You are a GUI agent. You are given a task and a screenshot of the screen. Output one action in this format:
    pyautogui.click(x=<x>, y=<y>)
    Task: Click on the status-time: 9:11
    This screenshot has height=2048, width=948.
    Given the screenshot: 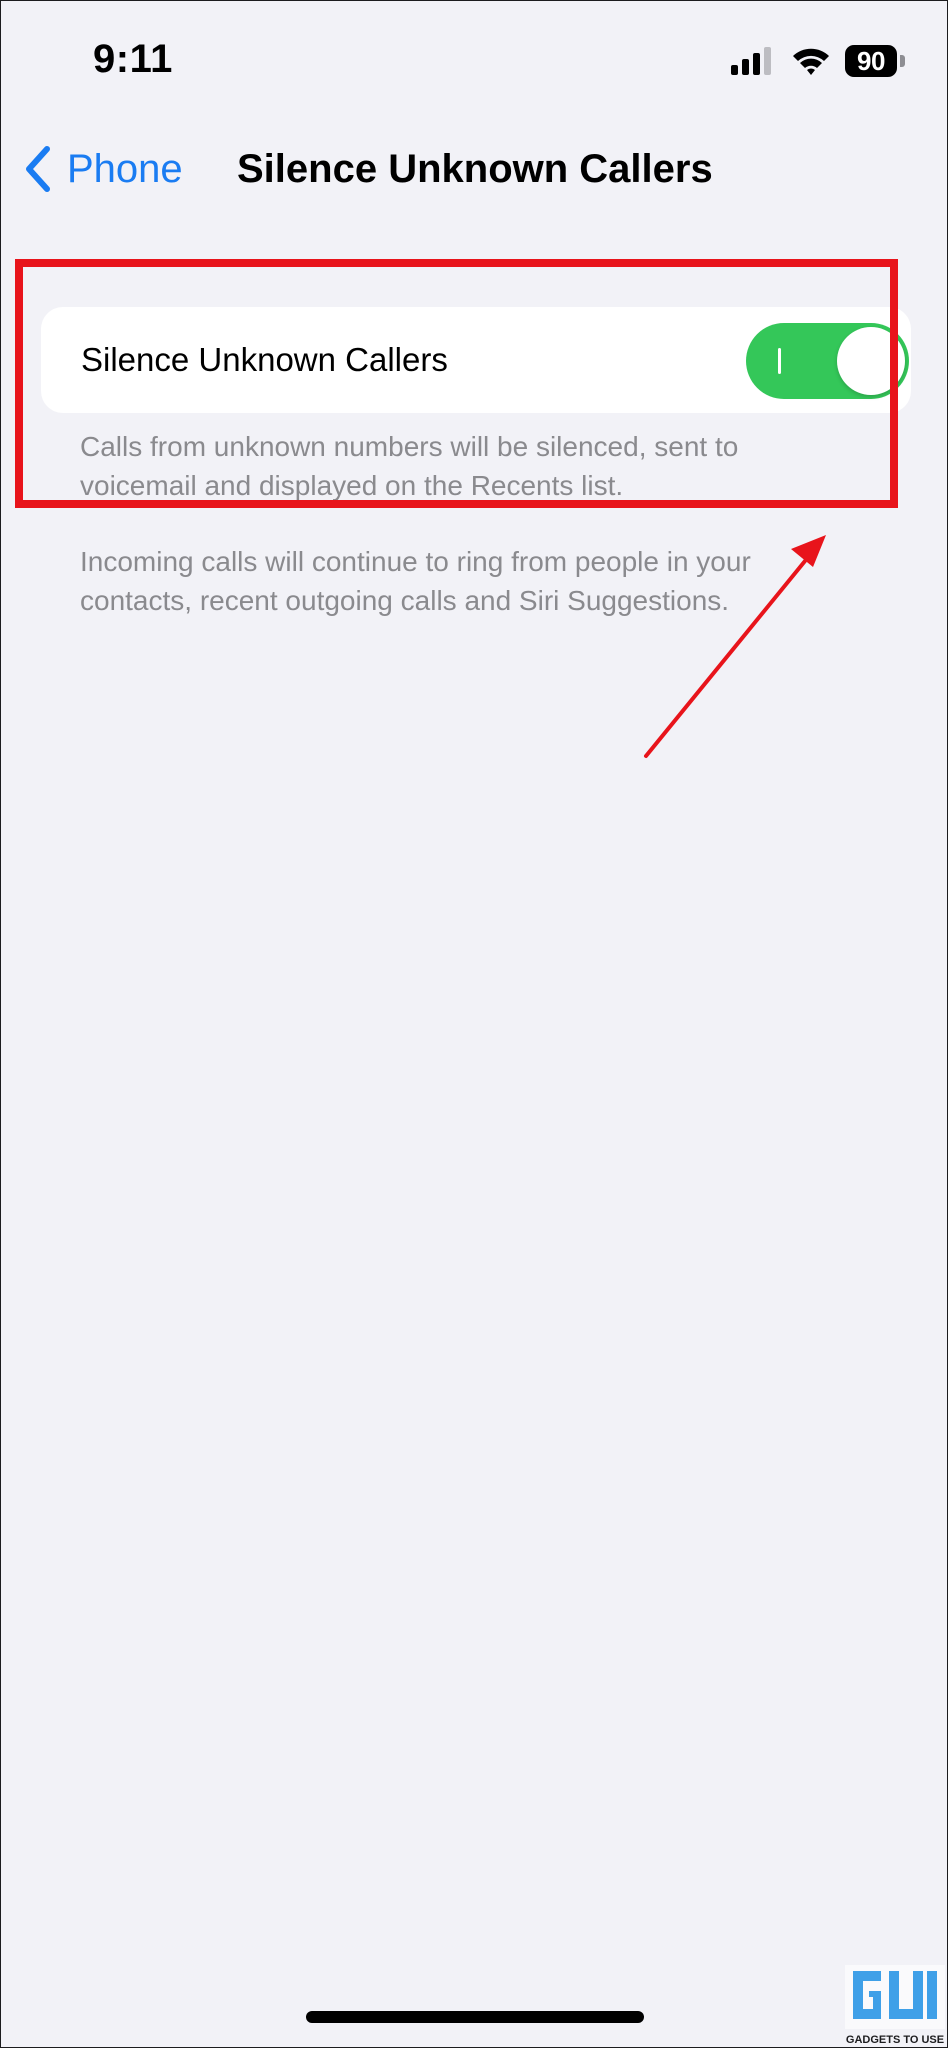 What is the action you would take?
    pyautogui.click(x=133, y=59)
    